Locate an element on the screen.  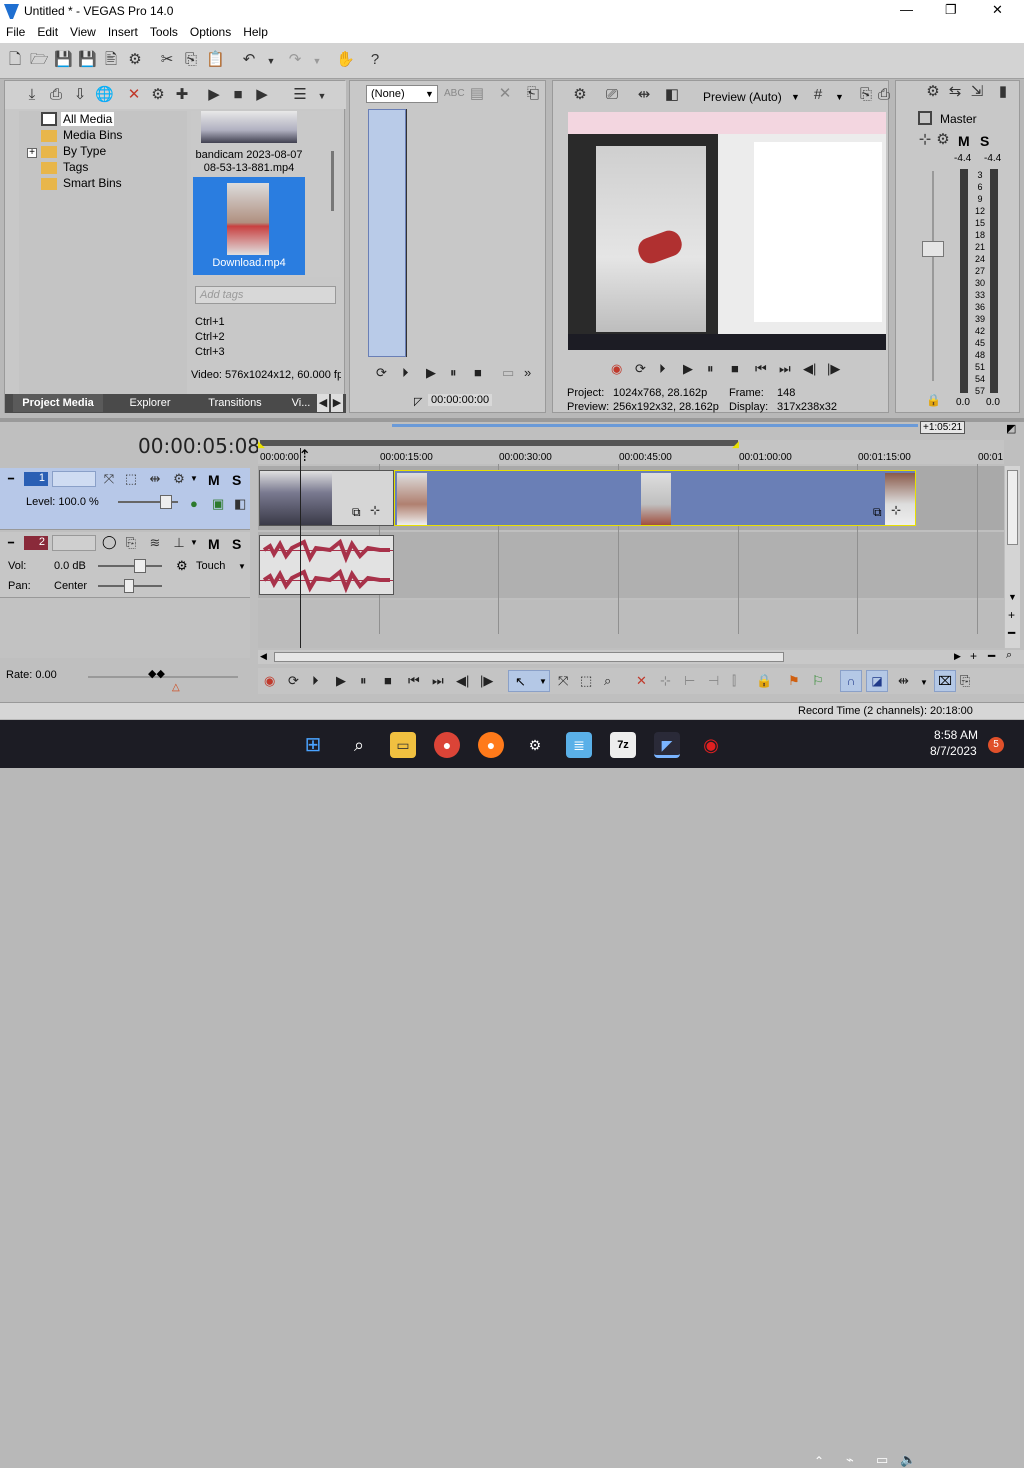
tab-project-media: Project Media is located at coordinates (58, 403).